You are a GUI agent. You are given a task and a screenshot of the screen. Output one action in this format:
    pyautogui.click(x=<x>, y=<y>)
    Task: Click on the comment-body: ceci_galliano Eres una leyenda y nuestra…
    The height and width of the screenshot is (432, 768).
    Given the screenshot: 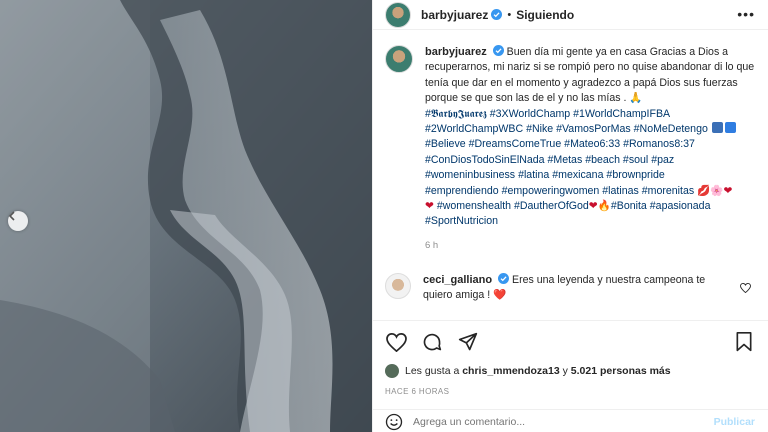 What is the action you would take?
    pyautogui.click(x=573, y=288)
    